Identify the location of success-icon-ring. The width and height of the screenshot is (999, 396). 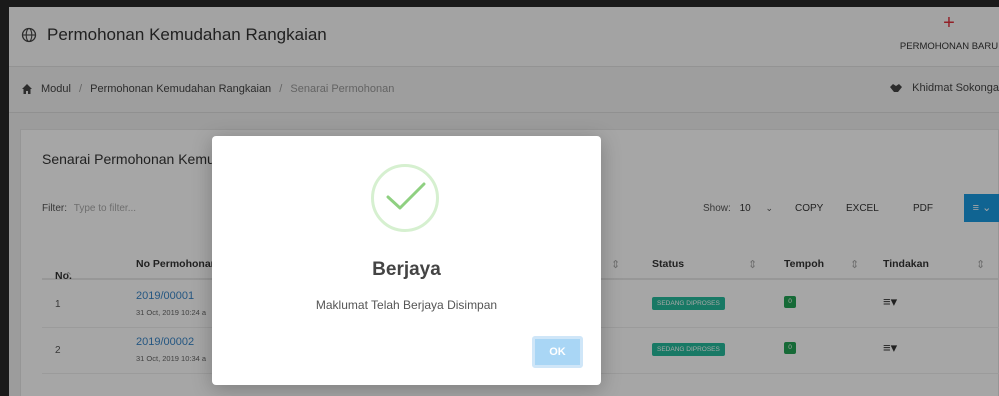
(405, 198).